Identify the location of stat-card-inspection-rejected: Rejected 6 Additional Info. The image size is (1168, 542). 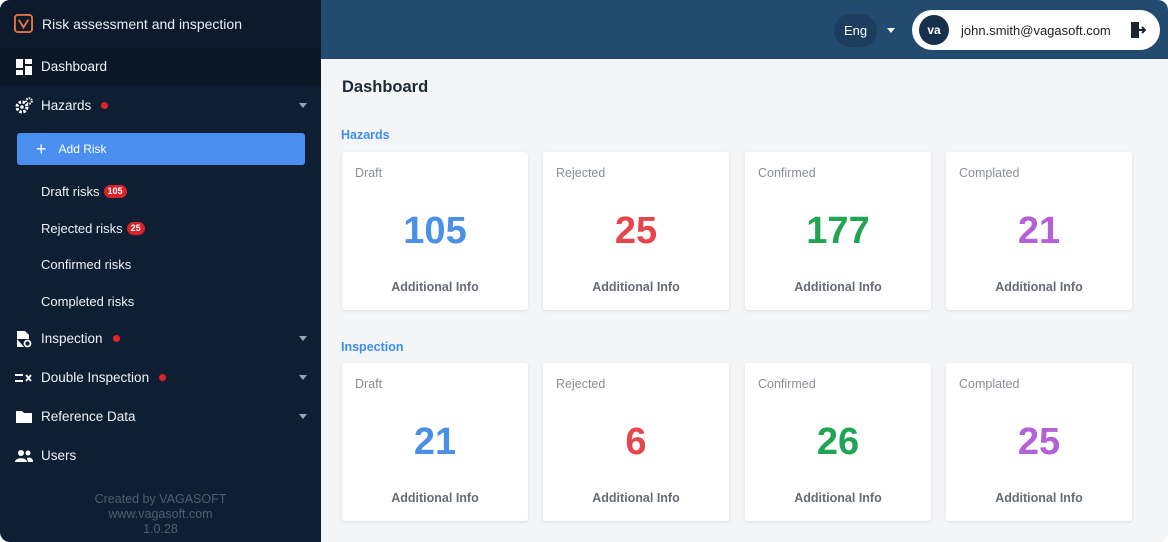
(636, 442).